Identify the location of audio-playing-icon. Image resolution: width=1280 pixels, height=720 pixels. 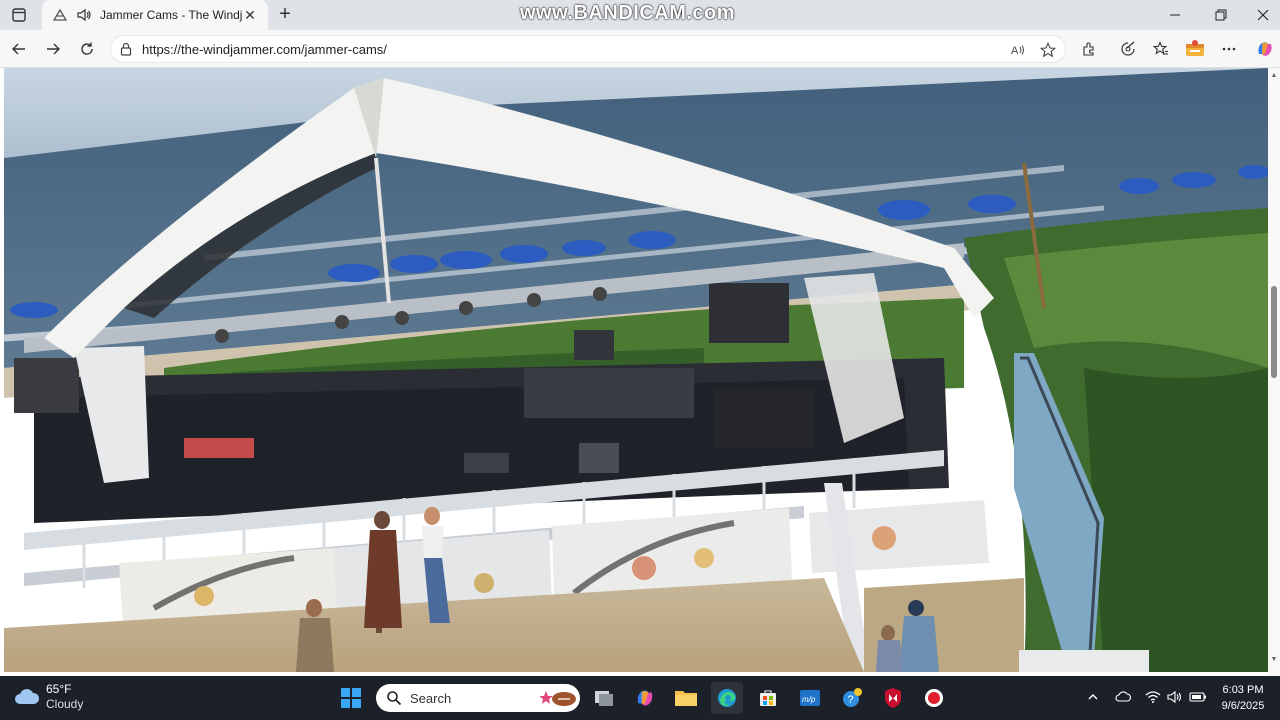
(84, 15).